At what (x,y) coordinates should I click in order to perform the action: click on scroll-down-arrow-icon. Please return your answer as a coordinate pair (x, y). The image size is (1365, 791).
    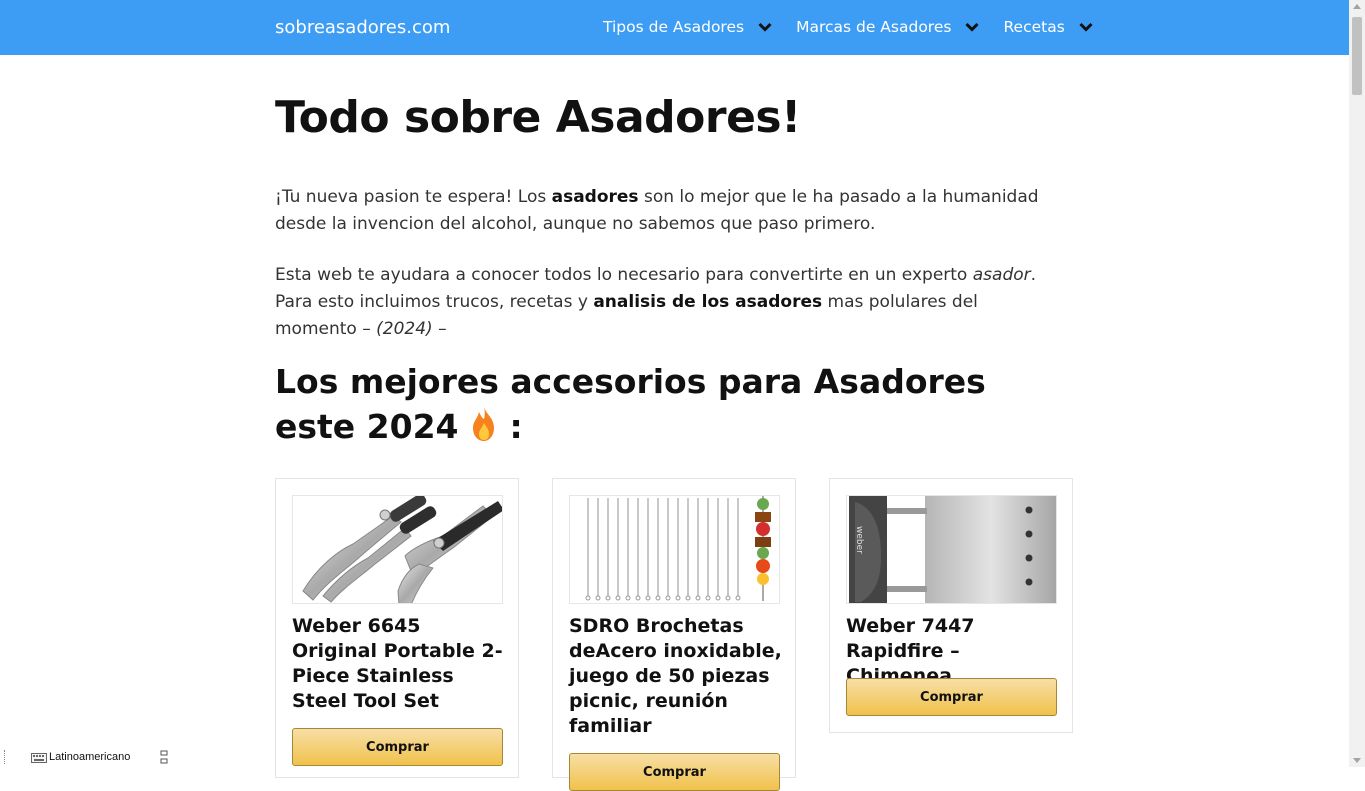
    Looking at the image, I should click on (1357, 760).